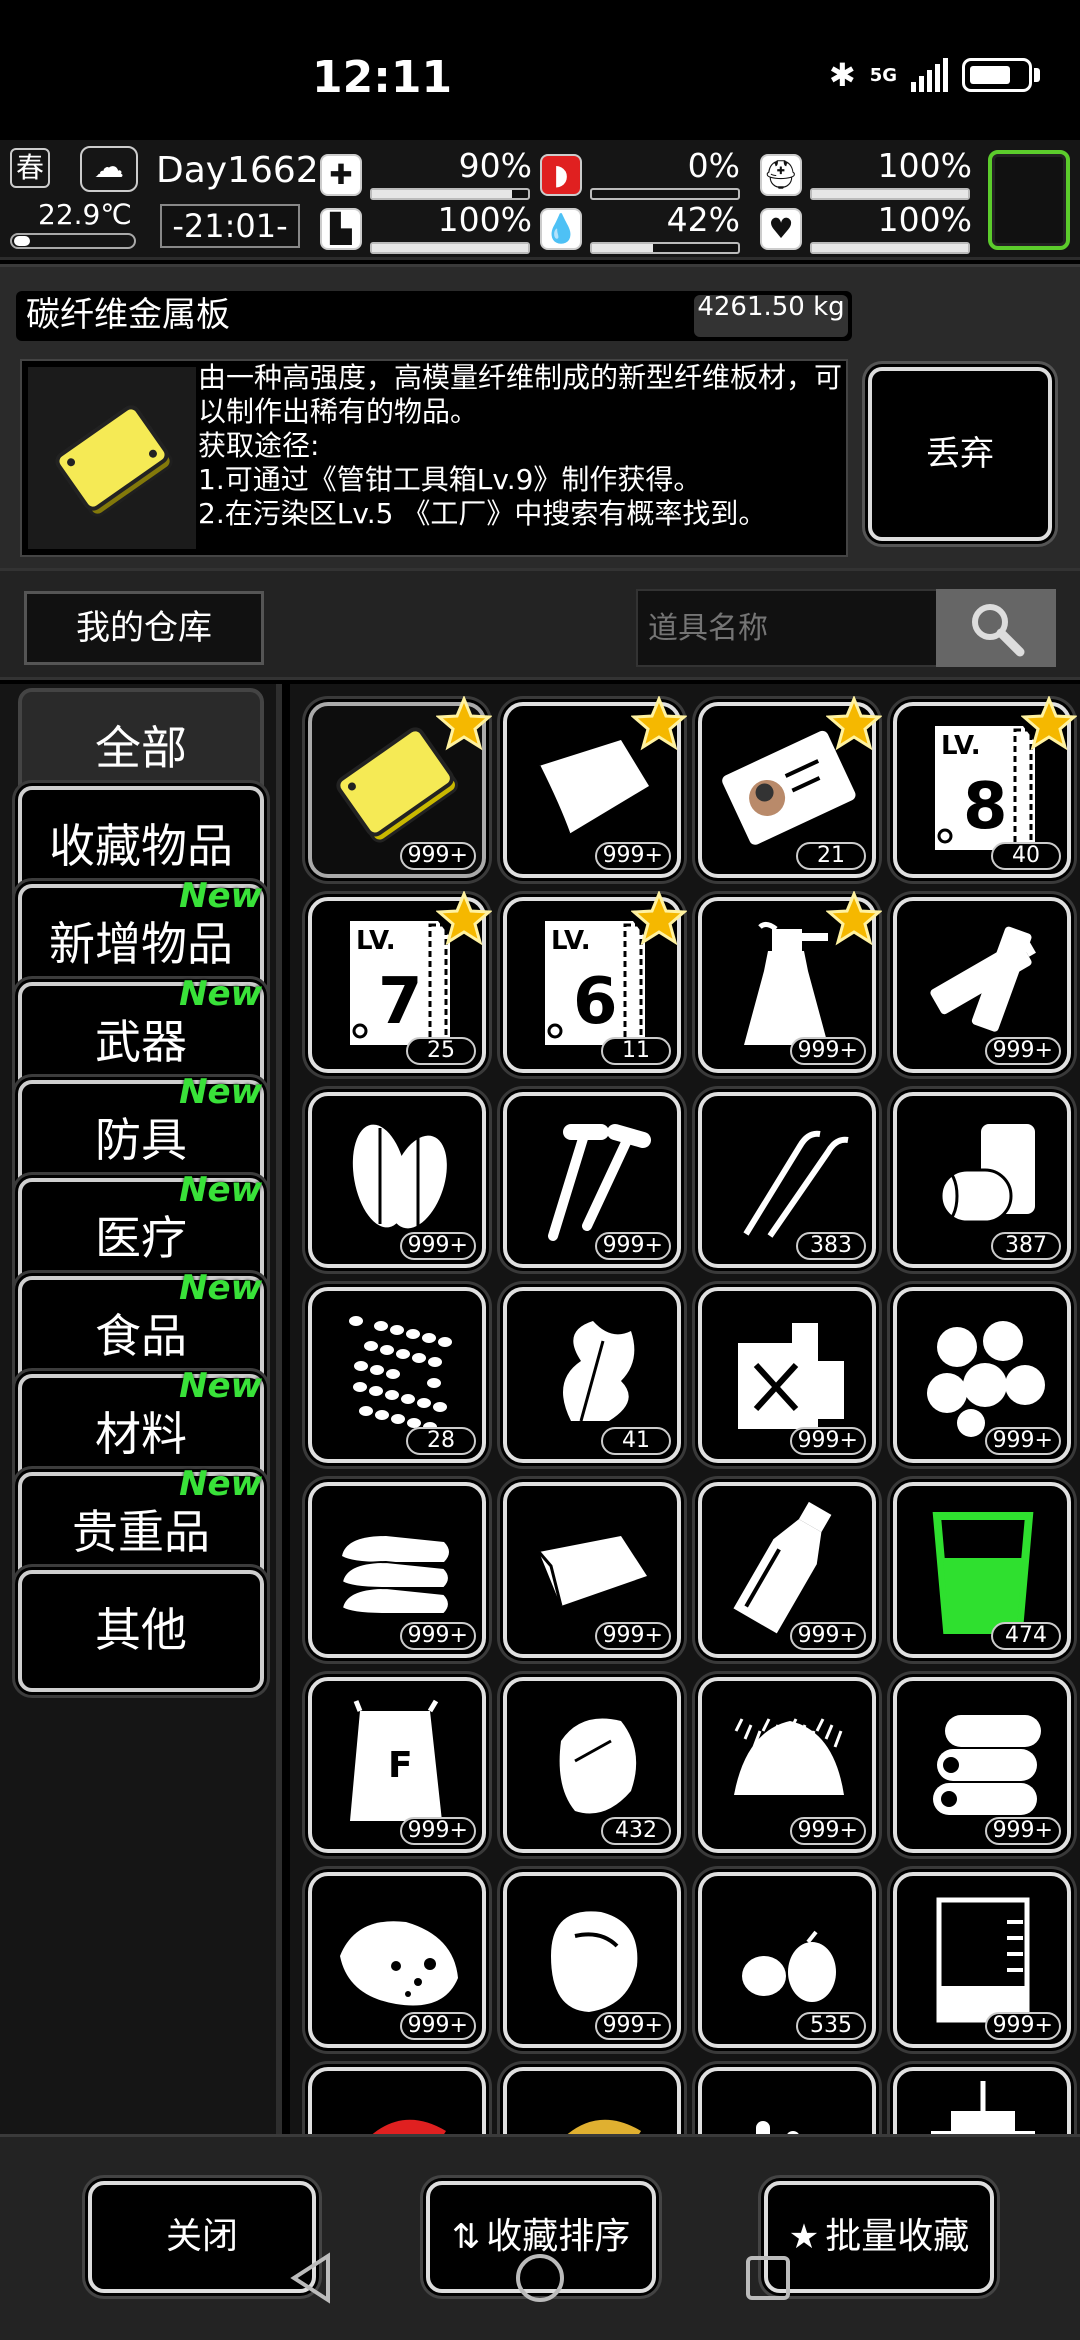 Image resolution: width=1080 pixels, height=2340 pixels. What do you see at coordinates (983, 2107) in the screenshot?
I see `cup-icon` at bounding box center [983, 2107].